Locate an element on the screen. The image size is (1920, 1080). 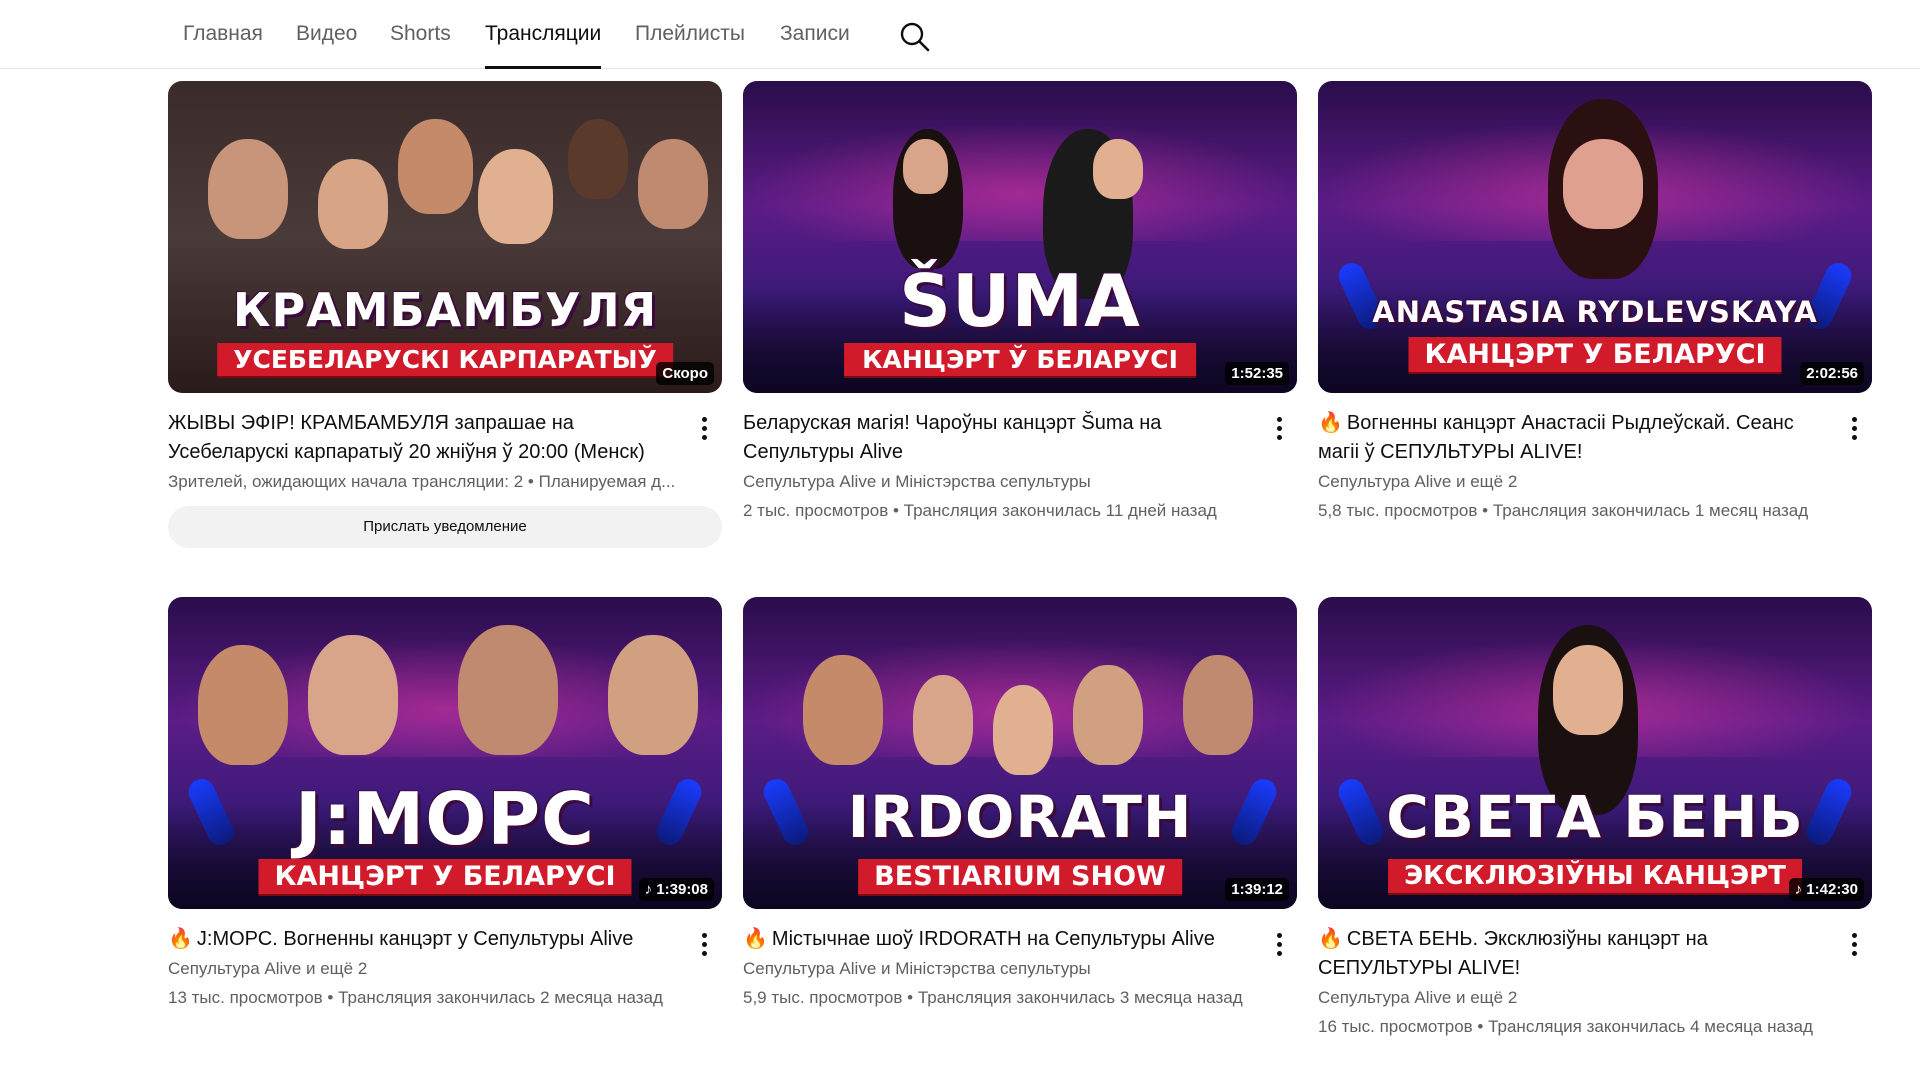
duration-badge: ♪ 1:42:30 is located at coordinates (1826, 889).